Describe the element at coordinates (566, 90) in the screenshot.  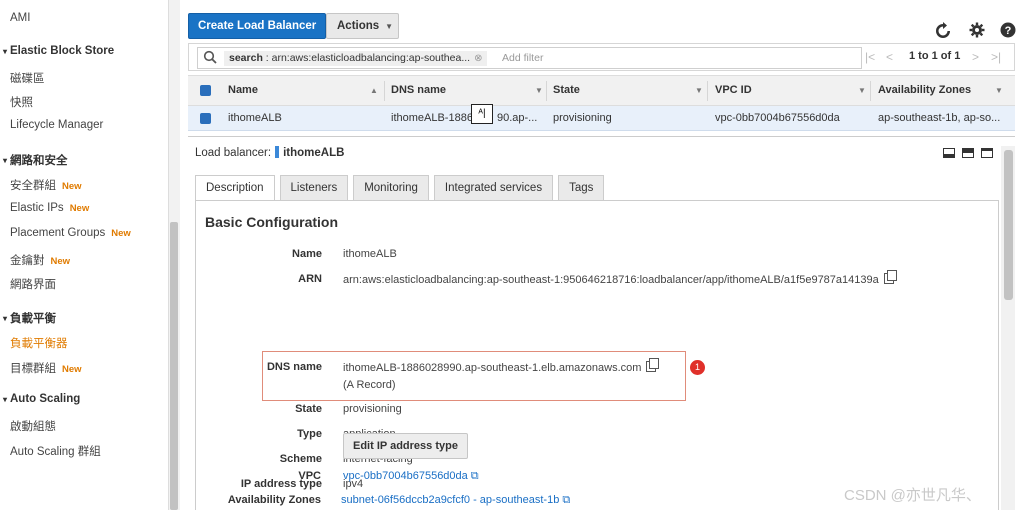
I see `column-header-state: State` at that location.